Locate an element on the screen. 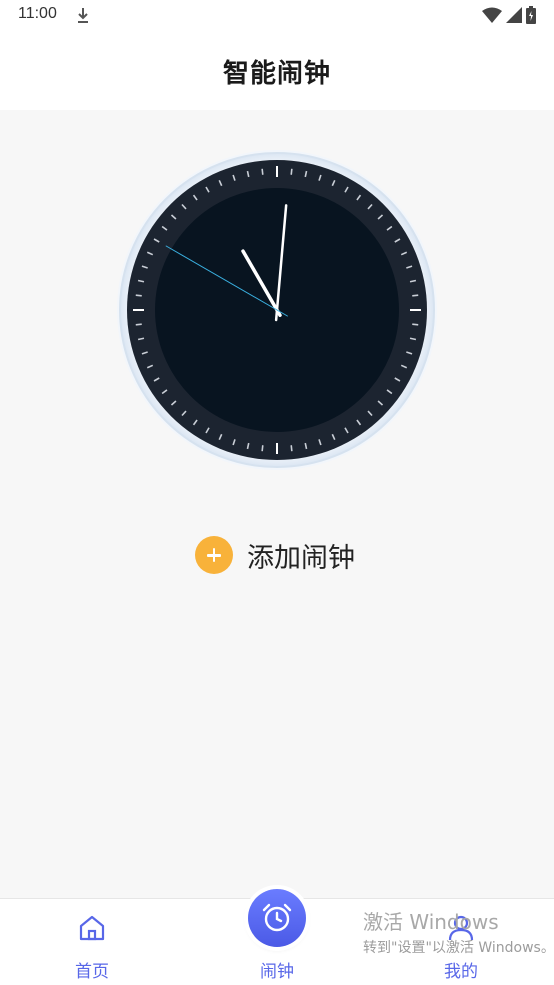  nav-item-alarm: 闹钟 is located at coordinates (277, 937).